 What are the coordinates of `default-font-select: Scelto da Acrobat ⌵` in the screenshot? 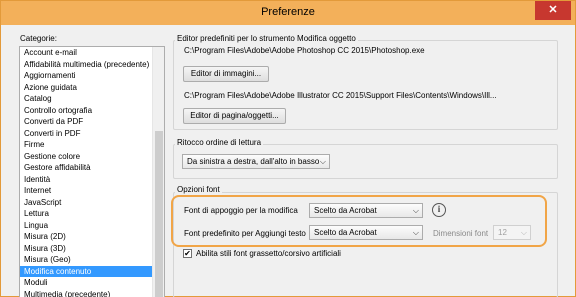 It's located at (366, 232).